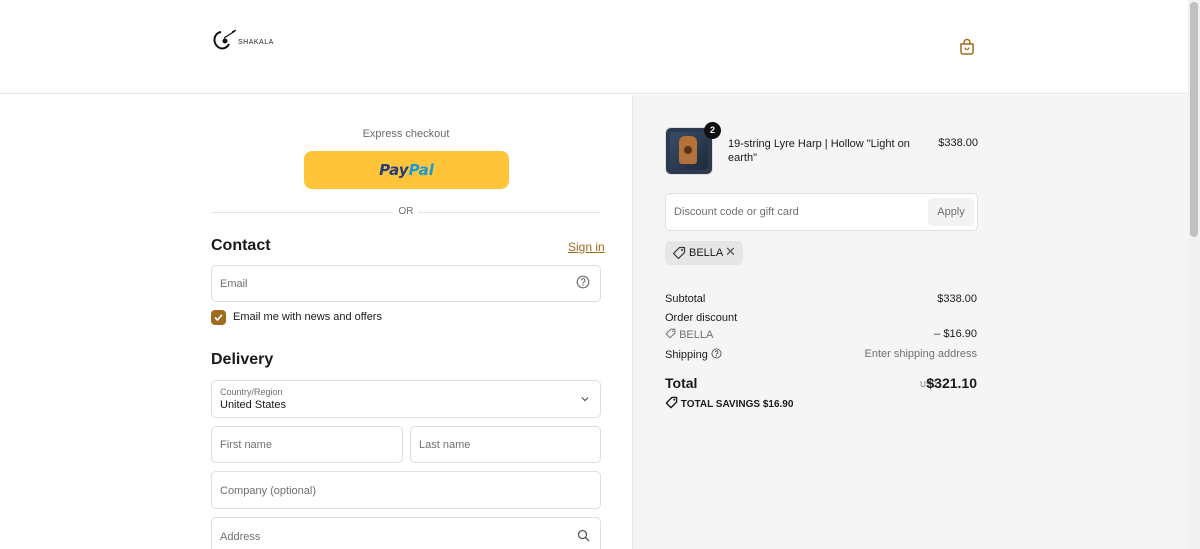  I want to click on search-icon, so click(583, 537).